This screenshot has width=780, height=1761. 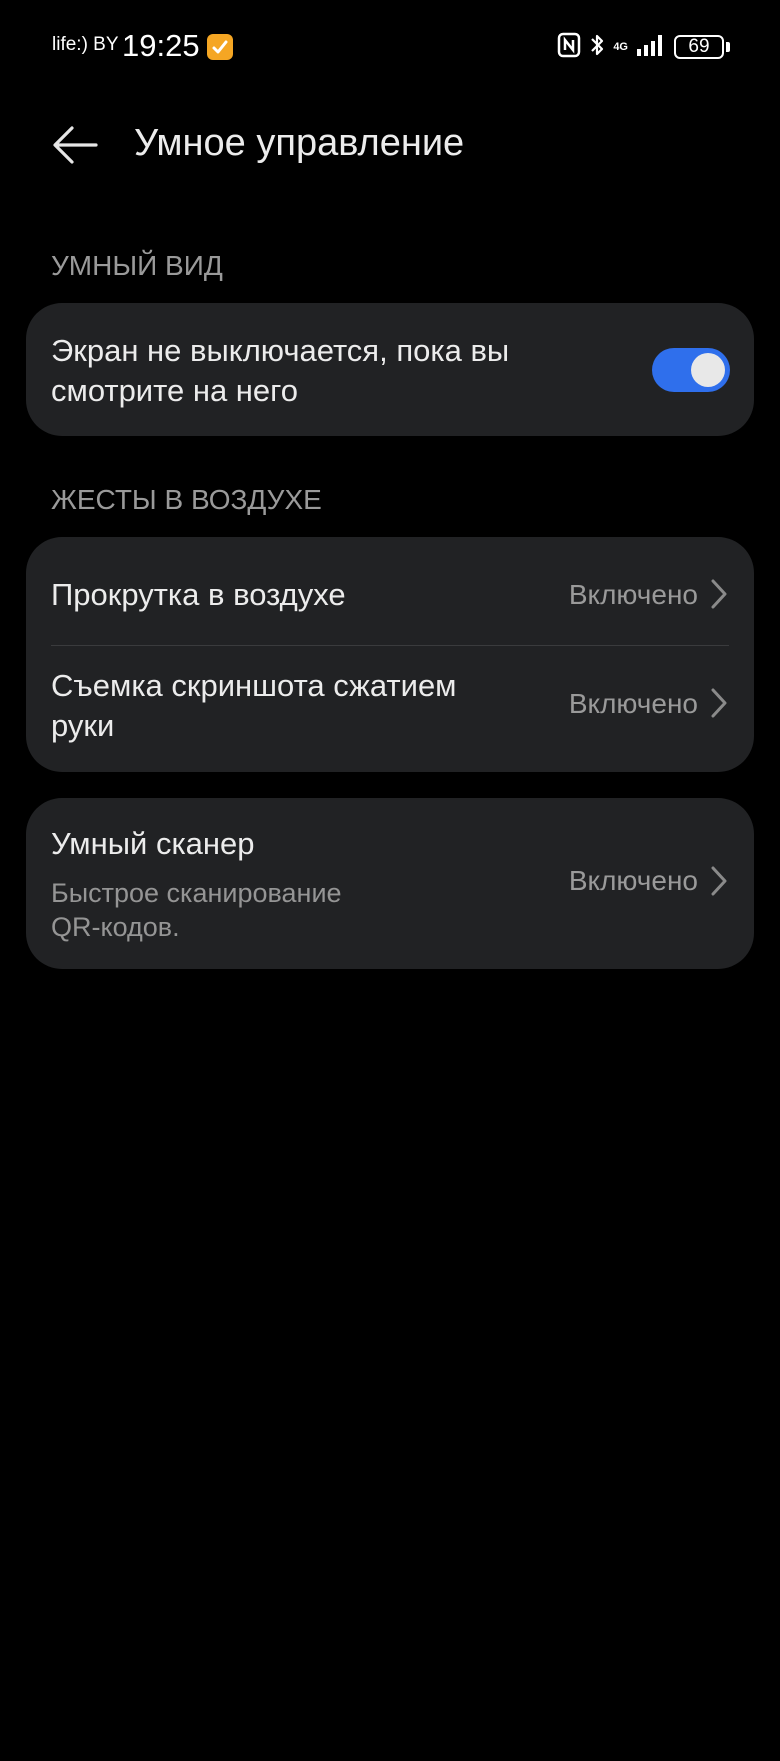 What do you see at coordinates (708, 370) in the screenshot?
I see `toggle-knob` at bounding box center [708, 370].